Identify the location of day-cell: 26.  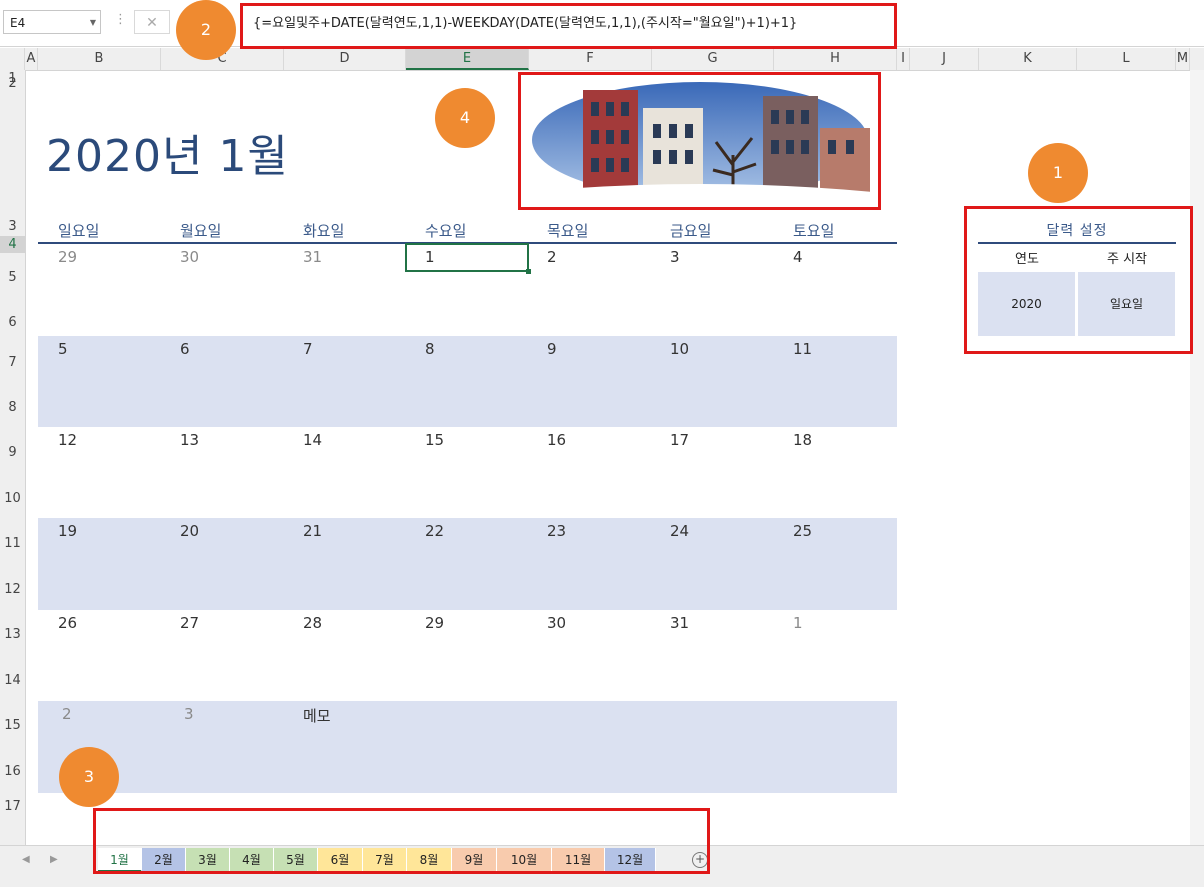
(67, 623).